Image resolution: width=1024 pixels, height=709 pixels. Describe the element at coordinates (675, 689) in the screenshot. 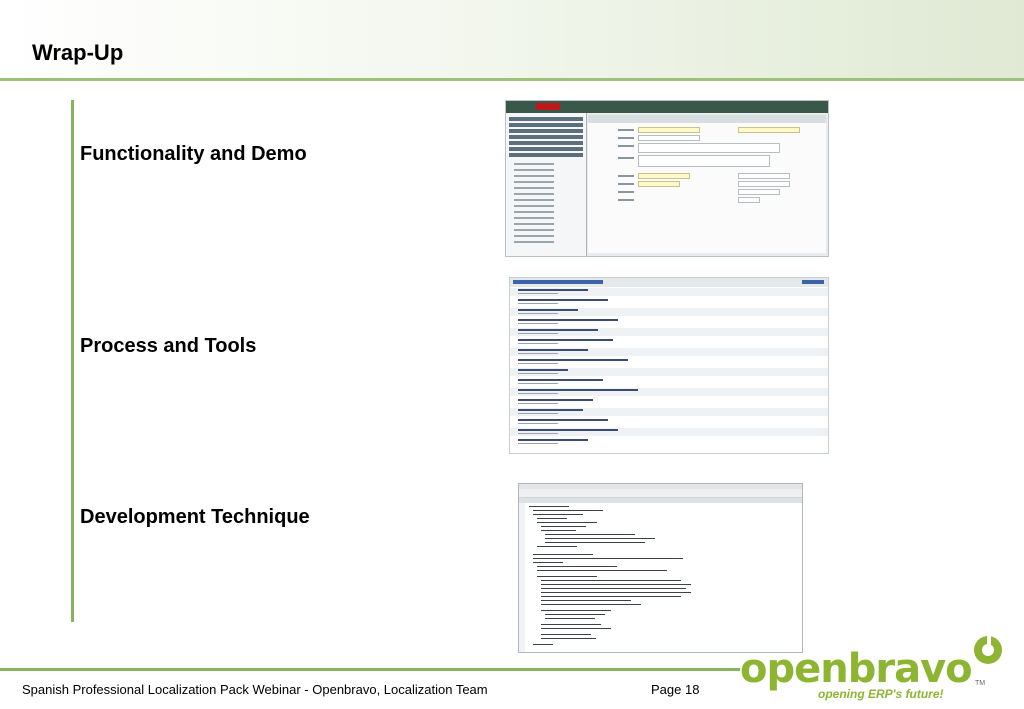

I see `page-number: Page 18` at that location.